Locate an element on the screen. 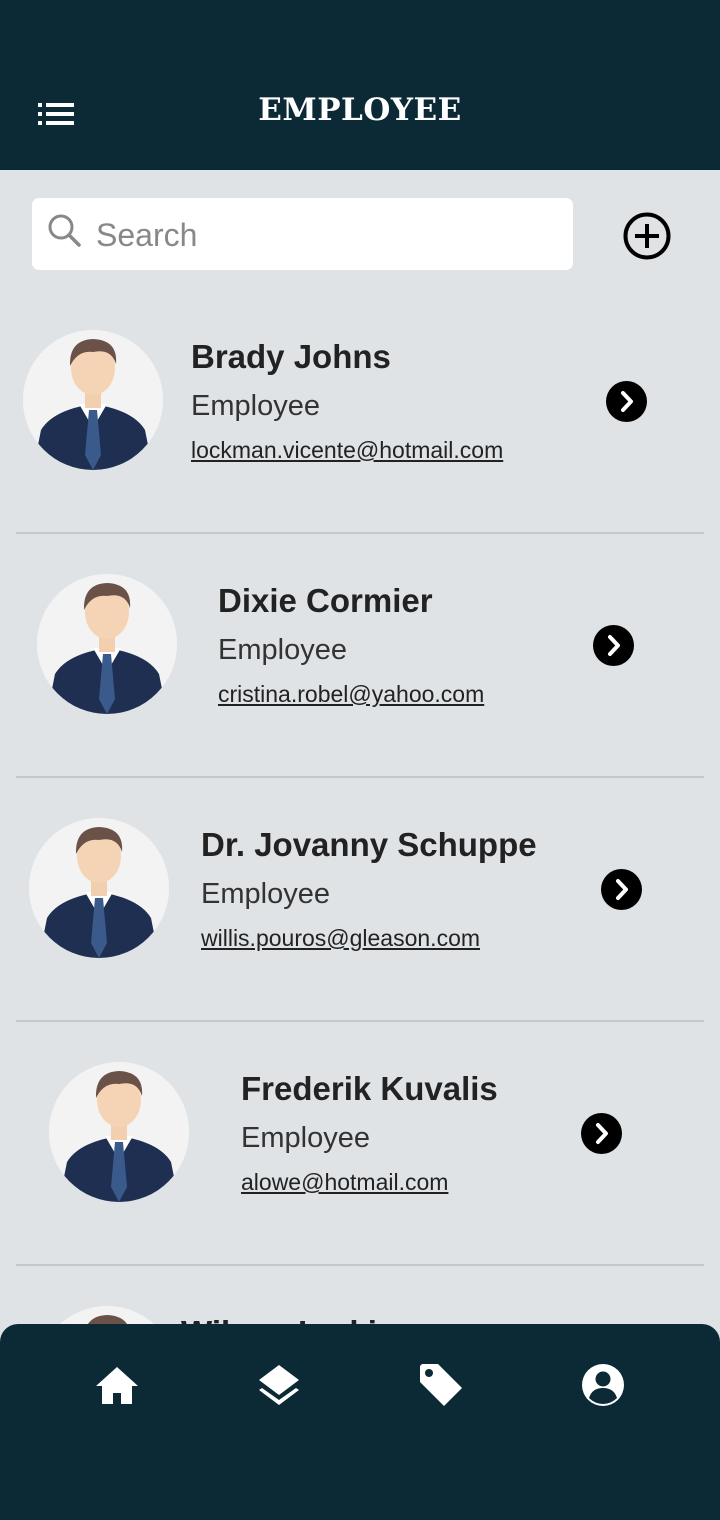  employee-name: Dixie Cormier is located at coordinates (325, 600).